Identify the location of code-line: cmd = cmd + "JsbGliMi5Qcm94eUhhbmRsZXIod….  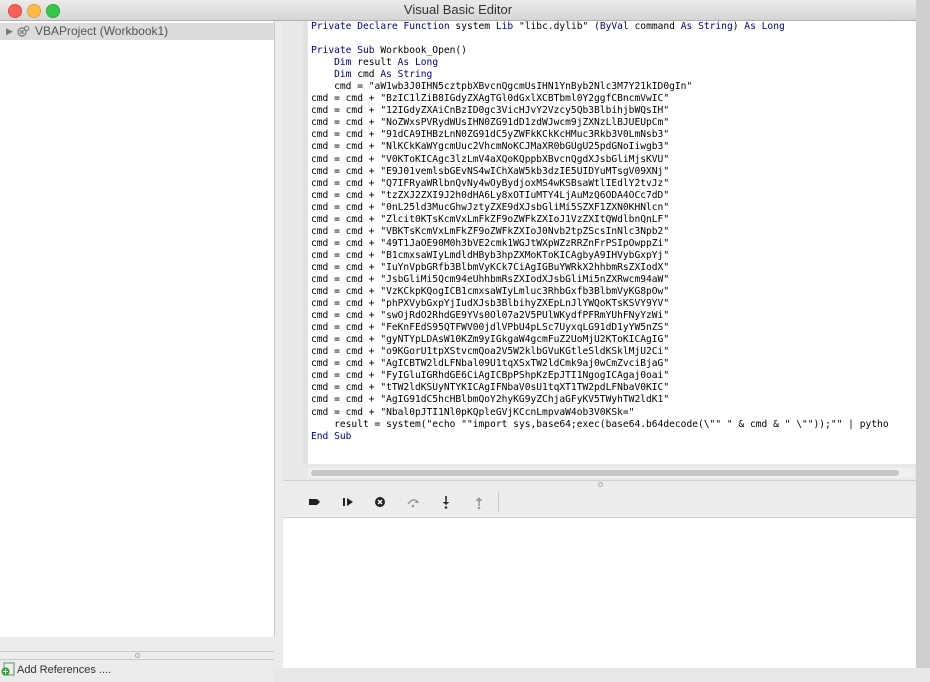
(600, 280).